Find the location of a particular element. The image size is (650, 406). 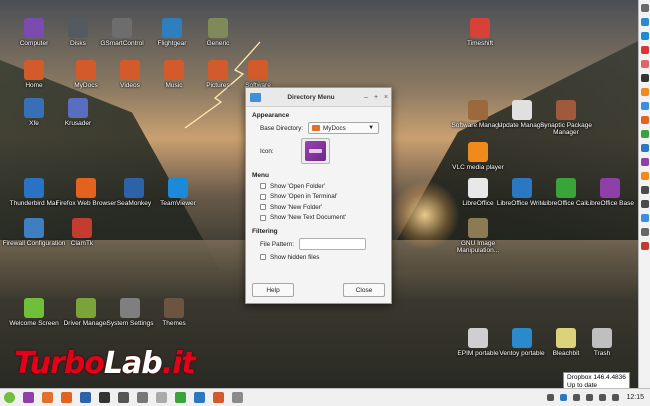

watermark-it: .it is located at coordinates (178, 363).